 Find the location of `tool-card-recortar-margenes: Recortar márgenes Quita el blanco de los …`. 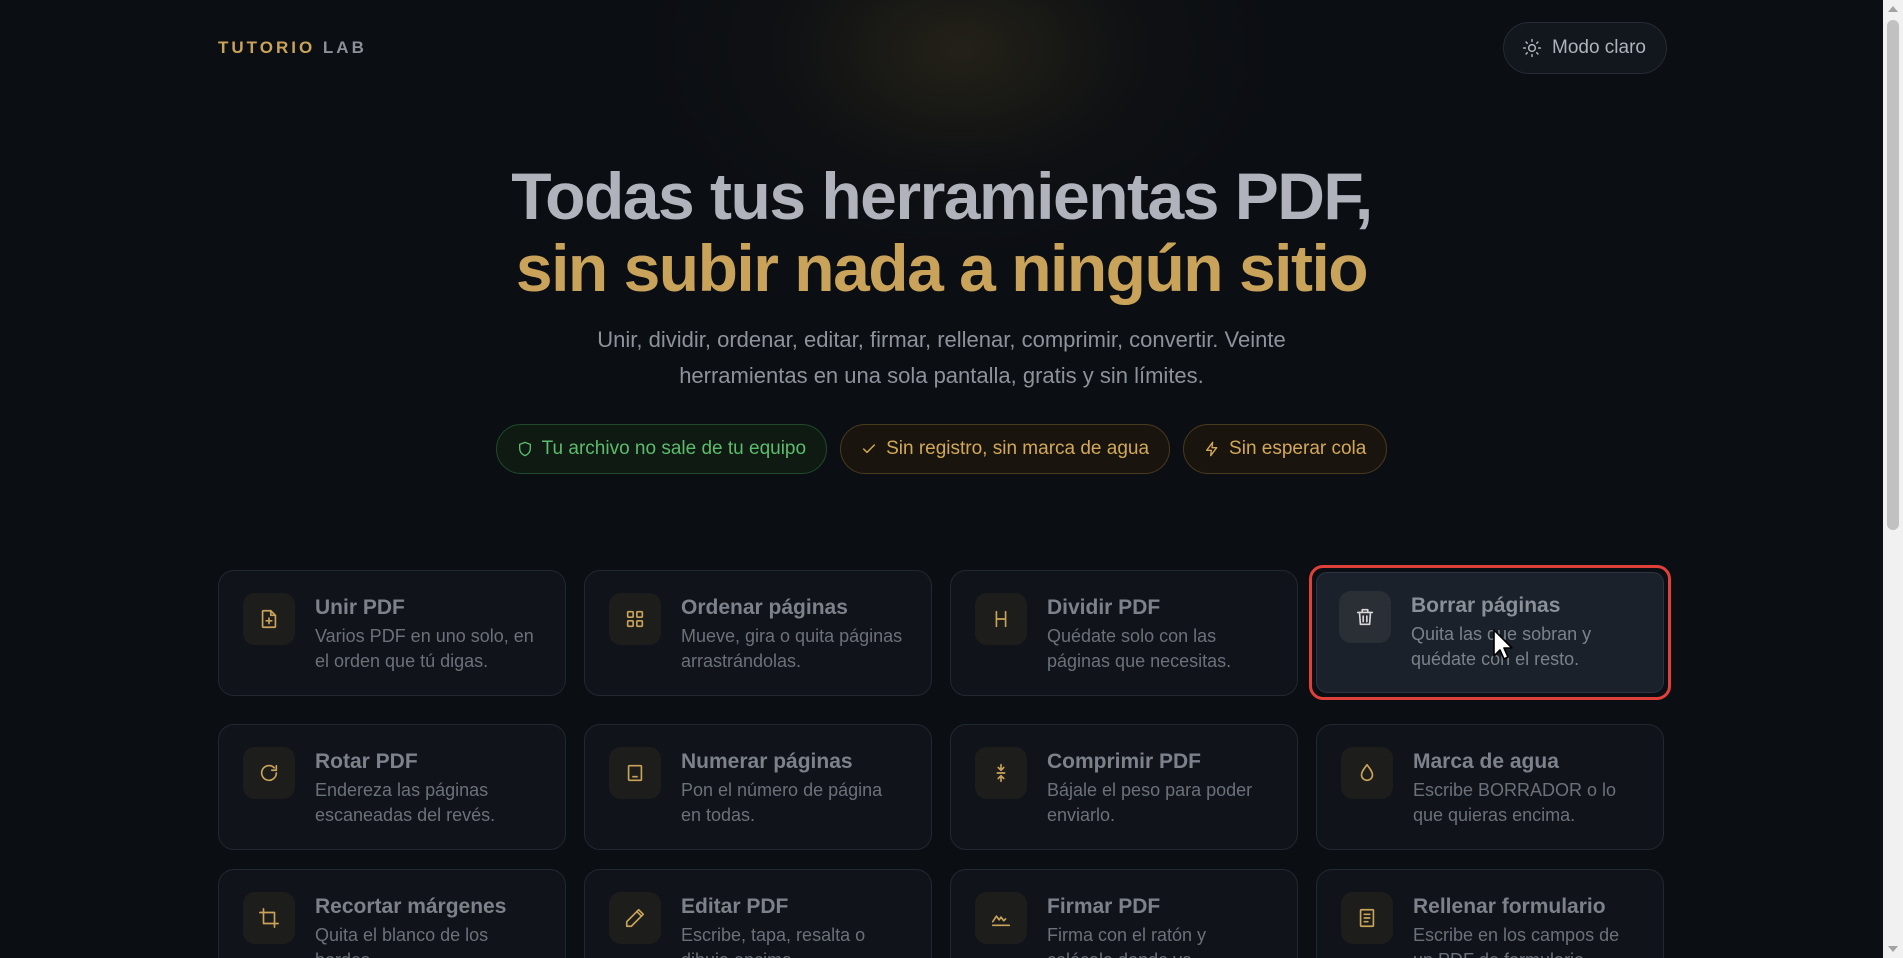

tool-card-recortar-margenes: Recortar márgenes Quita el blanco de los … is located at coordinates (392, 913).